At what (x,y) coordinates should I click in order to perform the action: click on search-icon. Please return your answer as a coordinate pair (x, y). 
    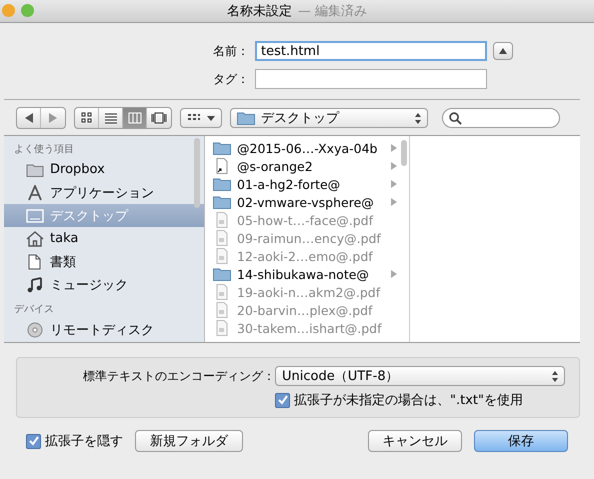
    Looking at the image, I should click on (455, 118).